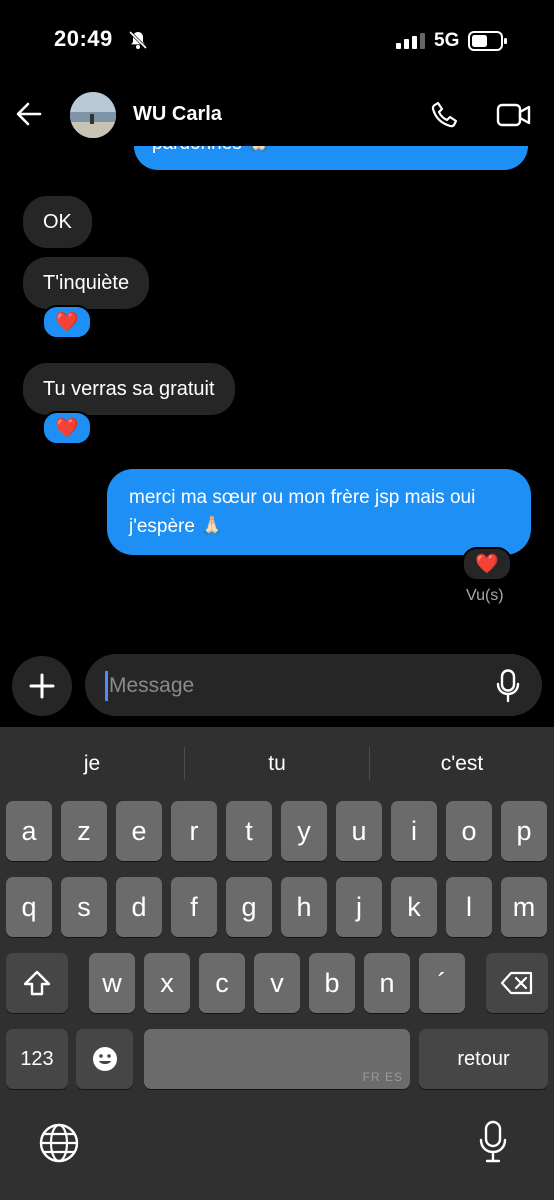 This screenshot has width=554, height=1200. What do you see at coordinates (222, 983) in the screenshot?
I see `key: c` at bounding box center [222, 983].